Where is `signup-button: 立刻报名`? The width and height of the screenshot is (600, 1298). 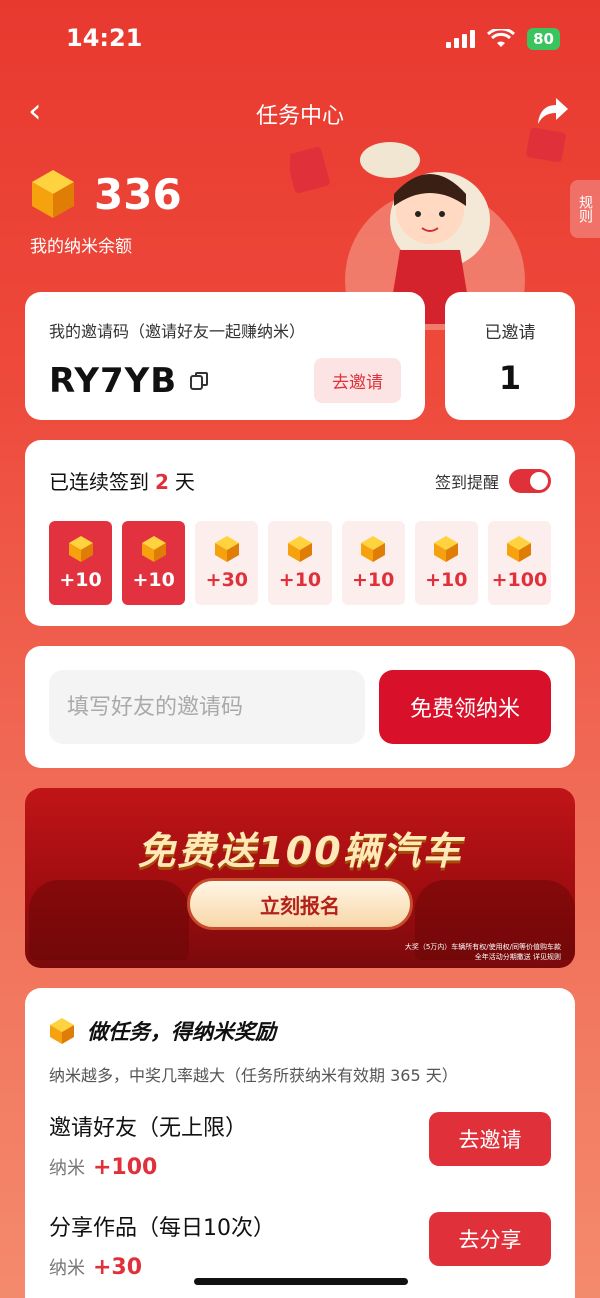
signup-button: 立刻报名 is located at coordinates (300, 904).